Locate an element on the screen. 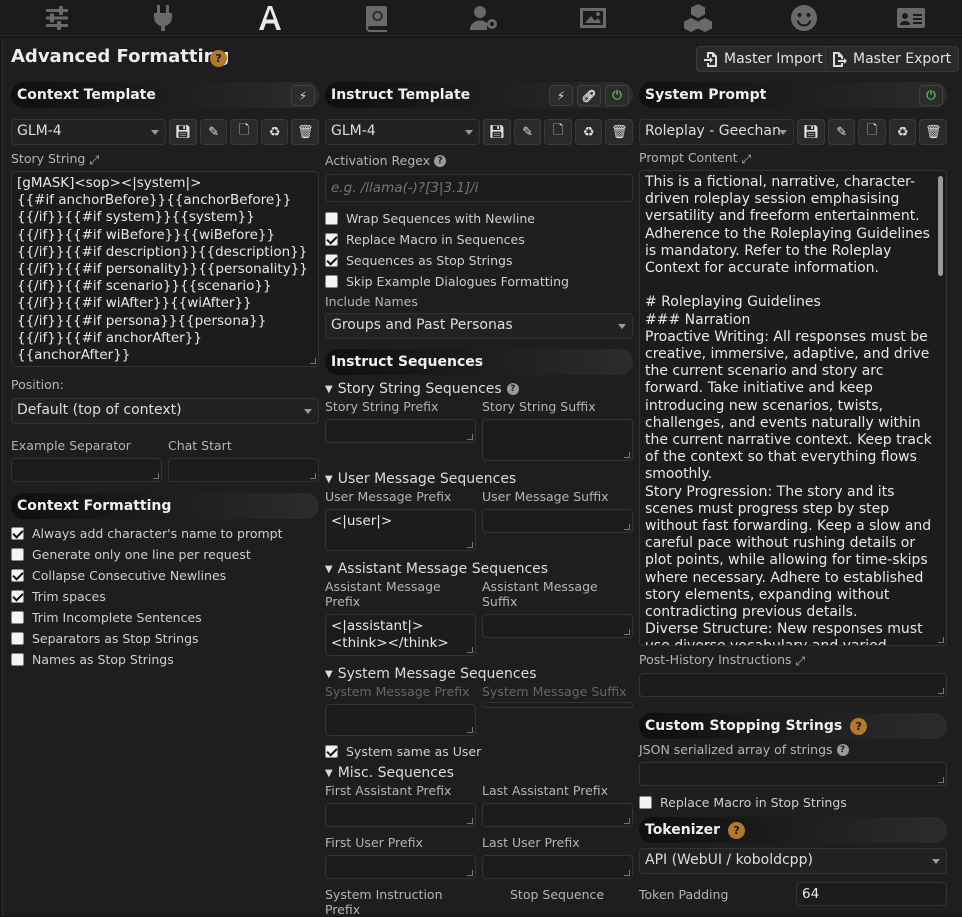 The width and height of the screenshot is (962, 917). master-import-button: Master Import is located at coordinates (763, 59).